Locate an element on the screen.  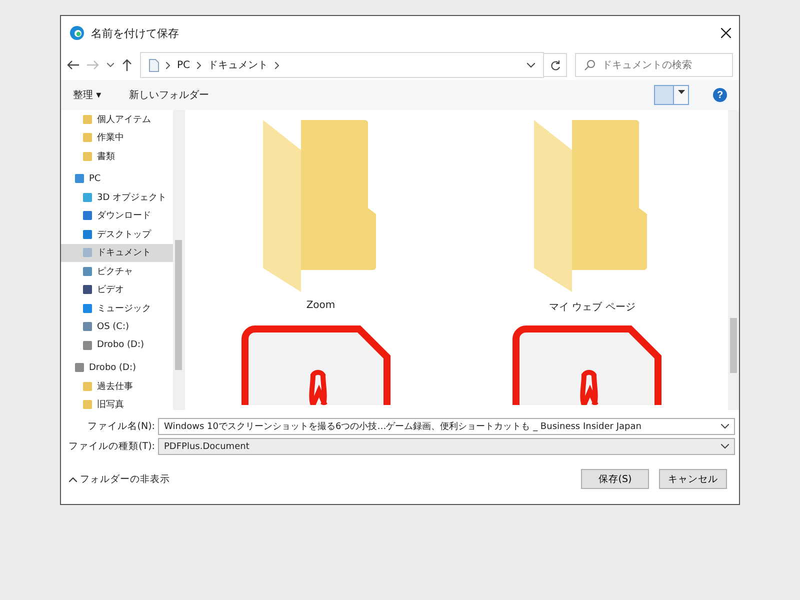
new-folder-button: 新しいフォルダー is located at coordinates (169, 95).